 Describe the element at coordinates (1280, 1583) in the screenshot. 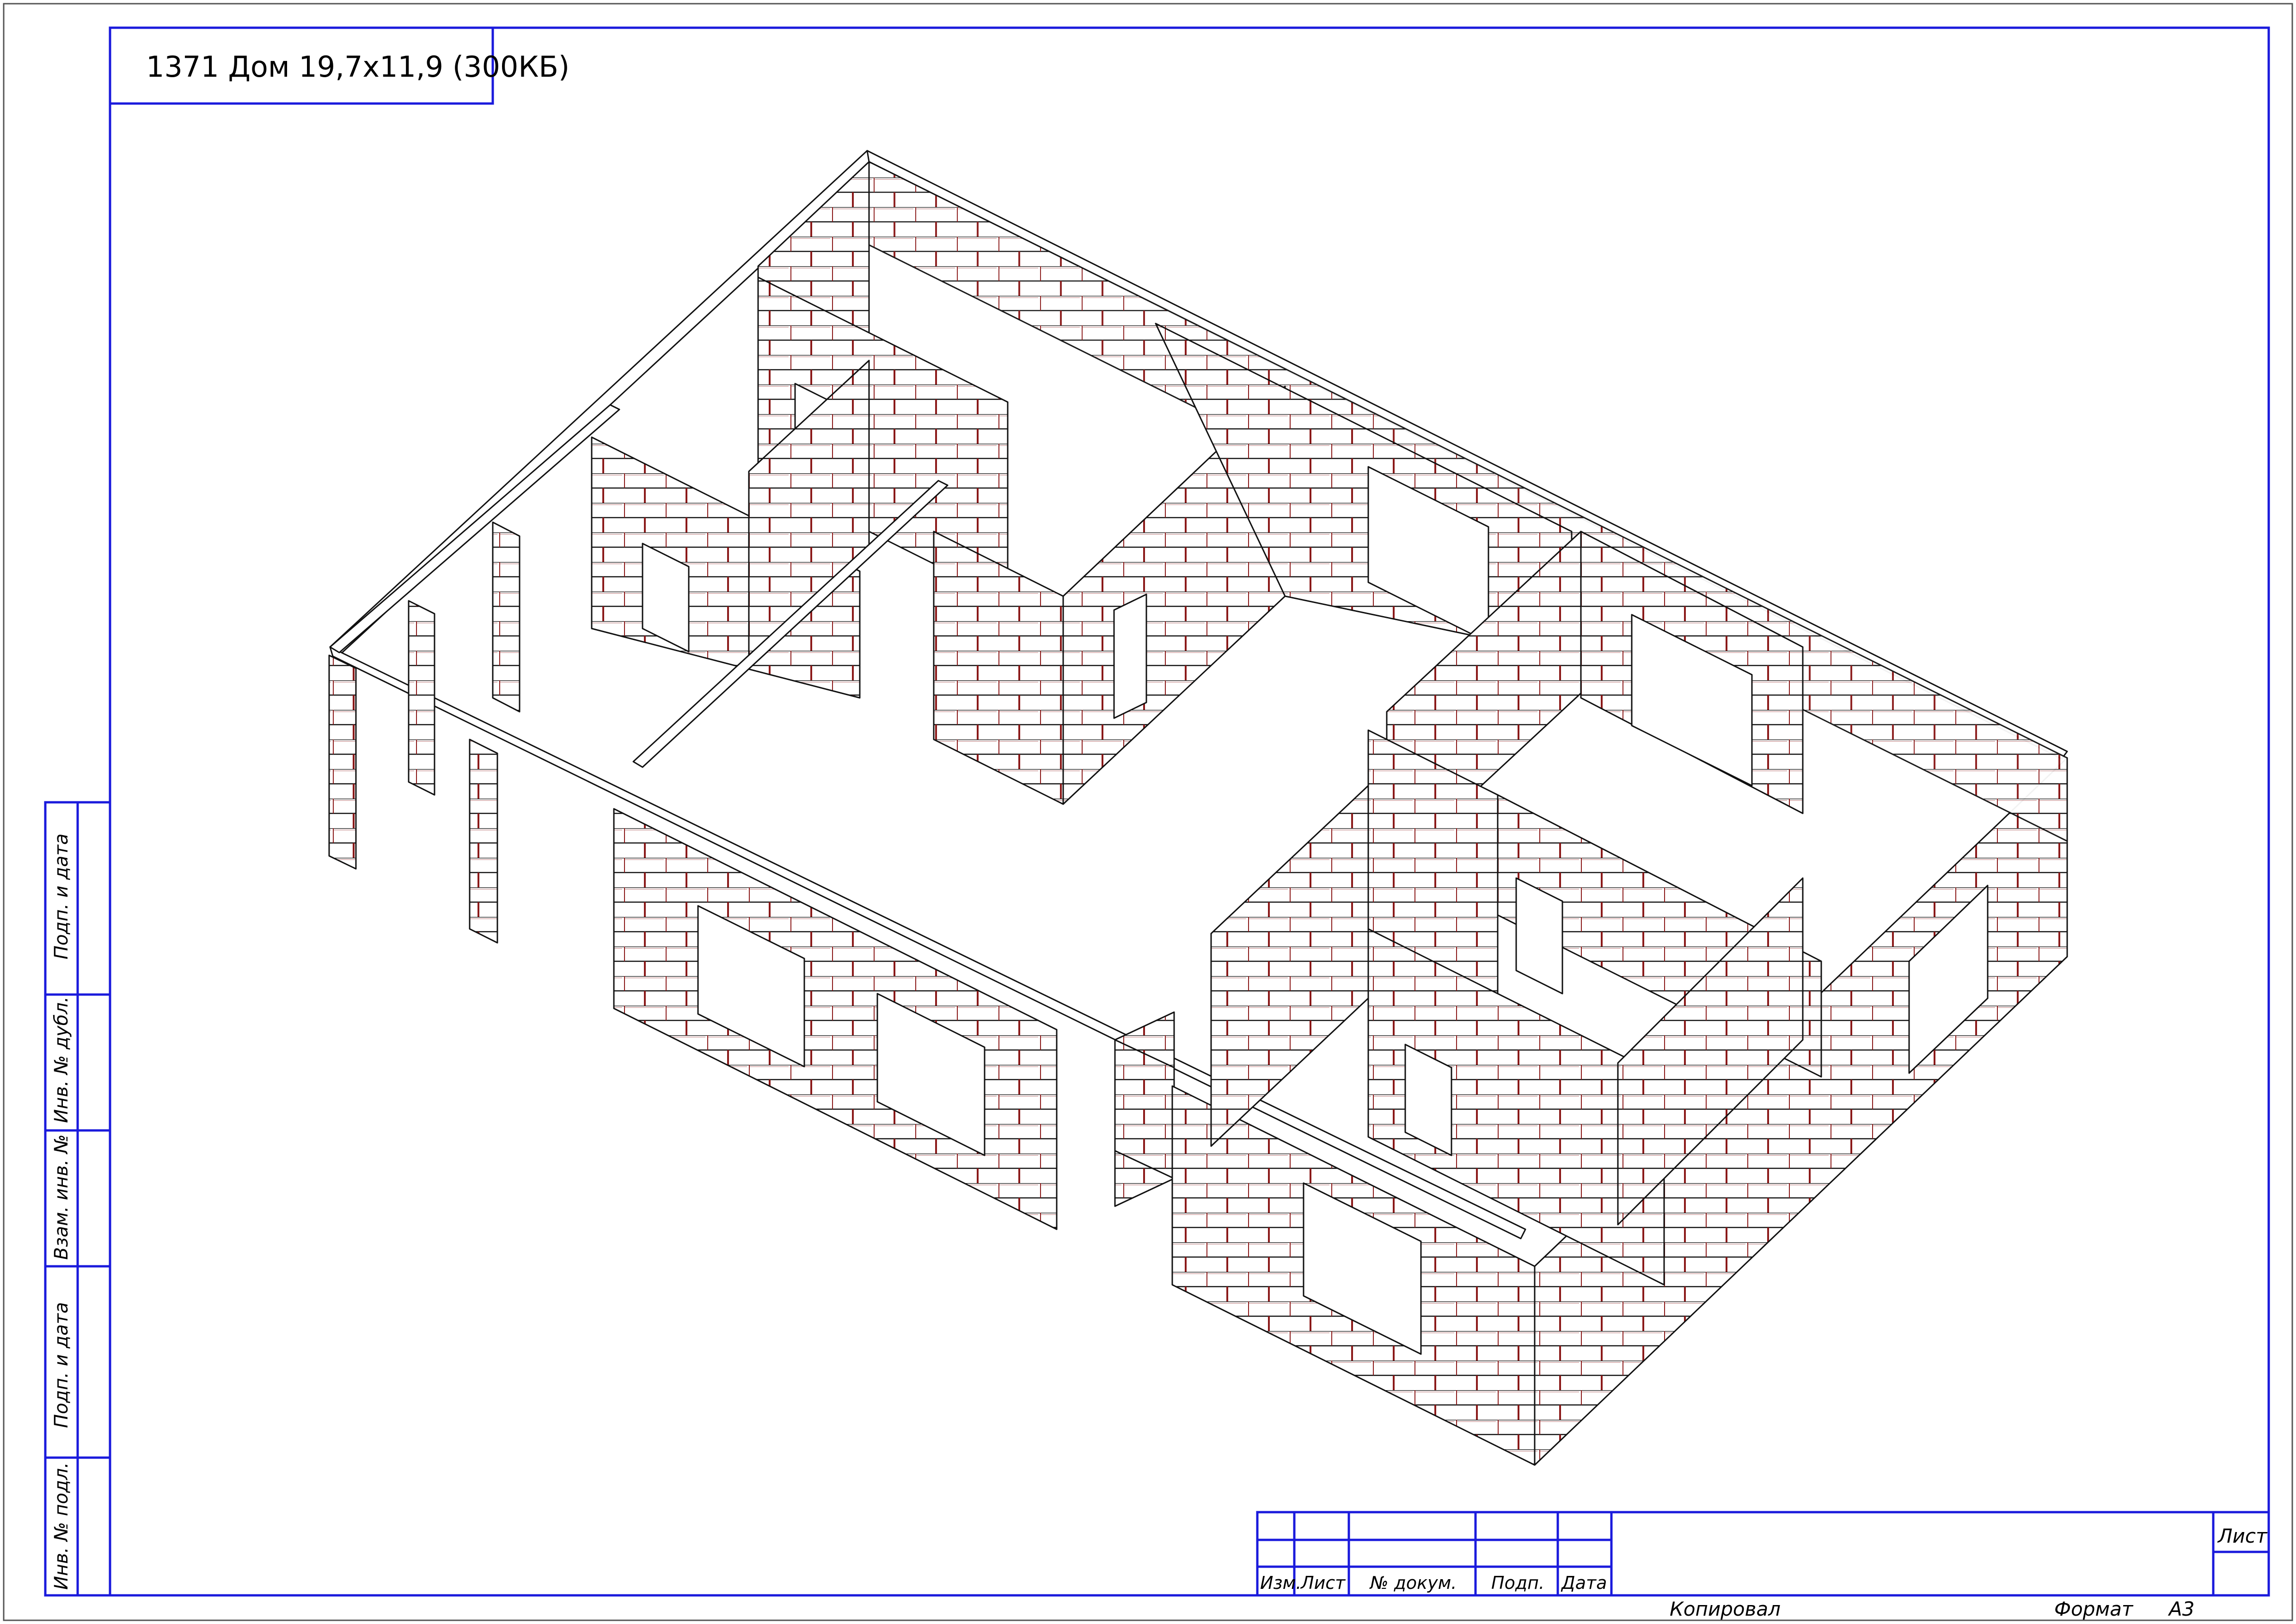

I see `col-izm: Изм.` at that location.